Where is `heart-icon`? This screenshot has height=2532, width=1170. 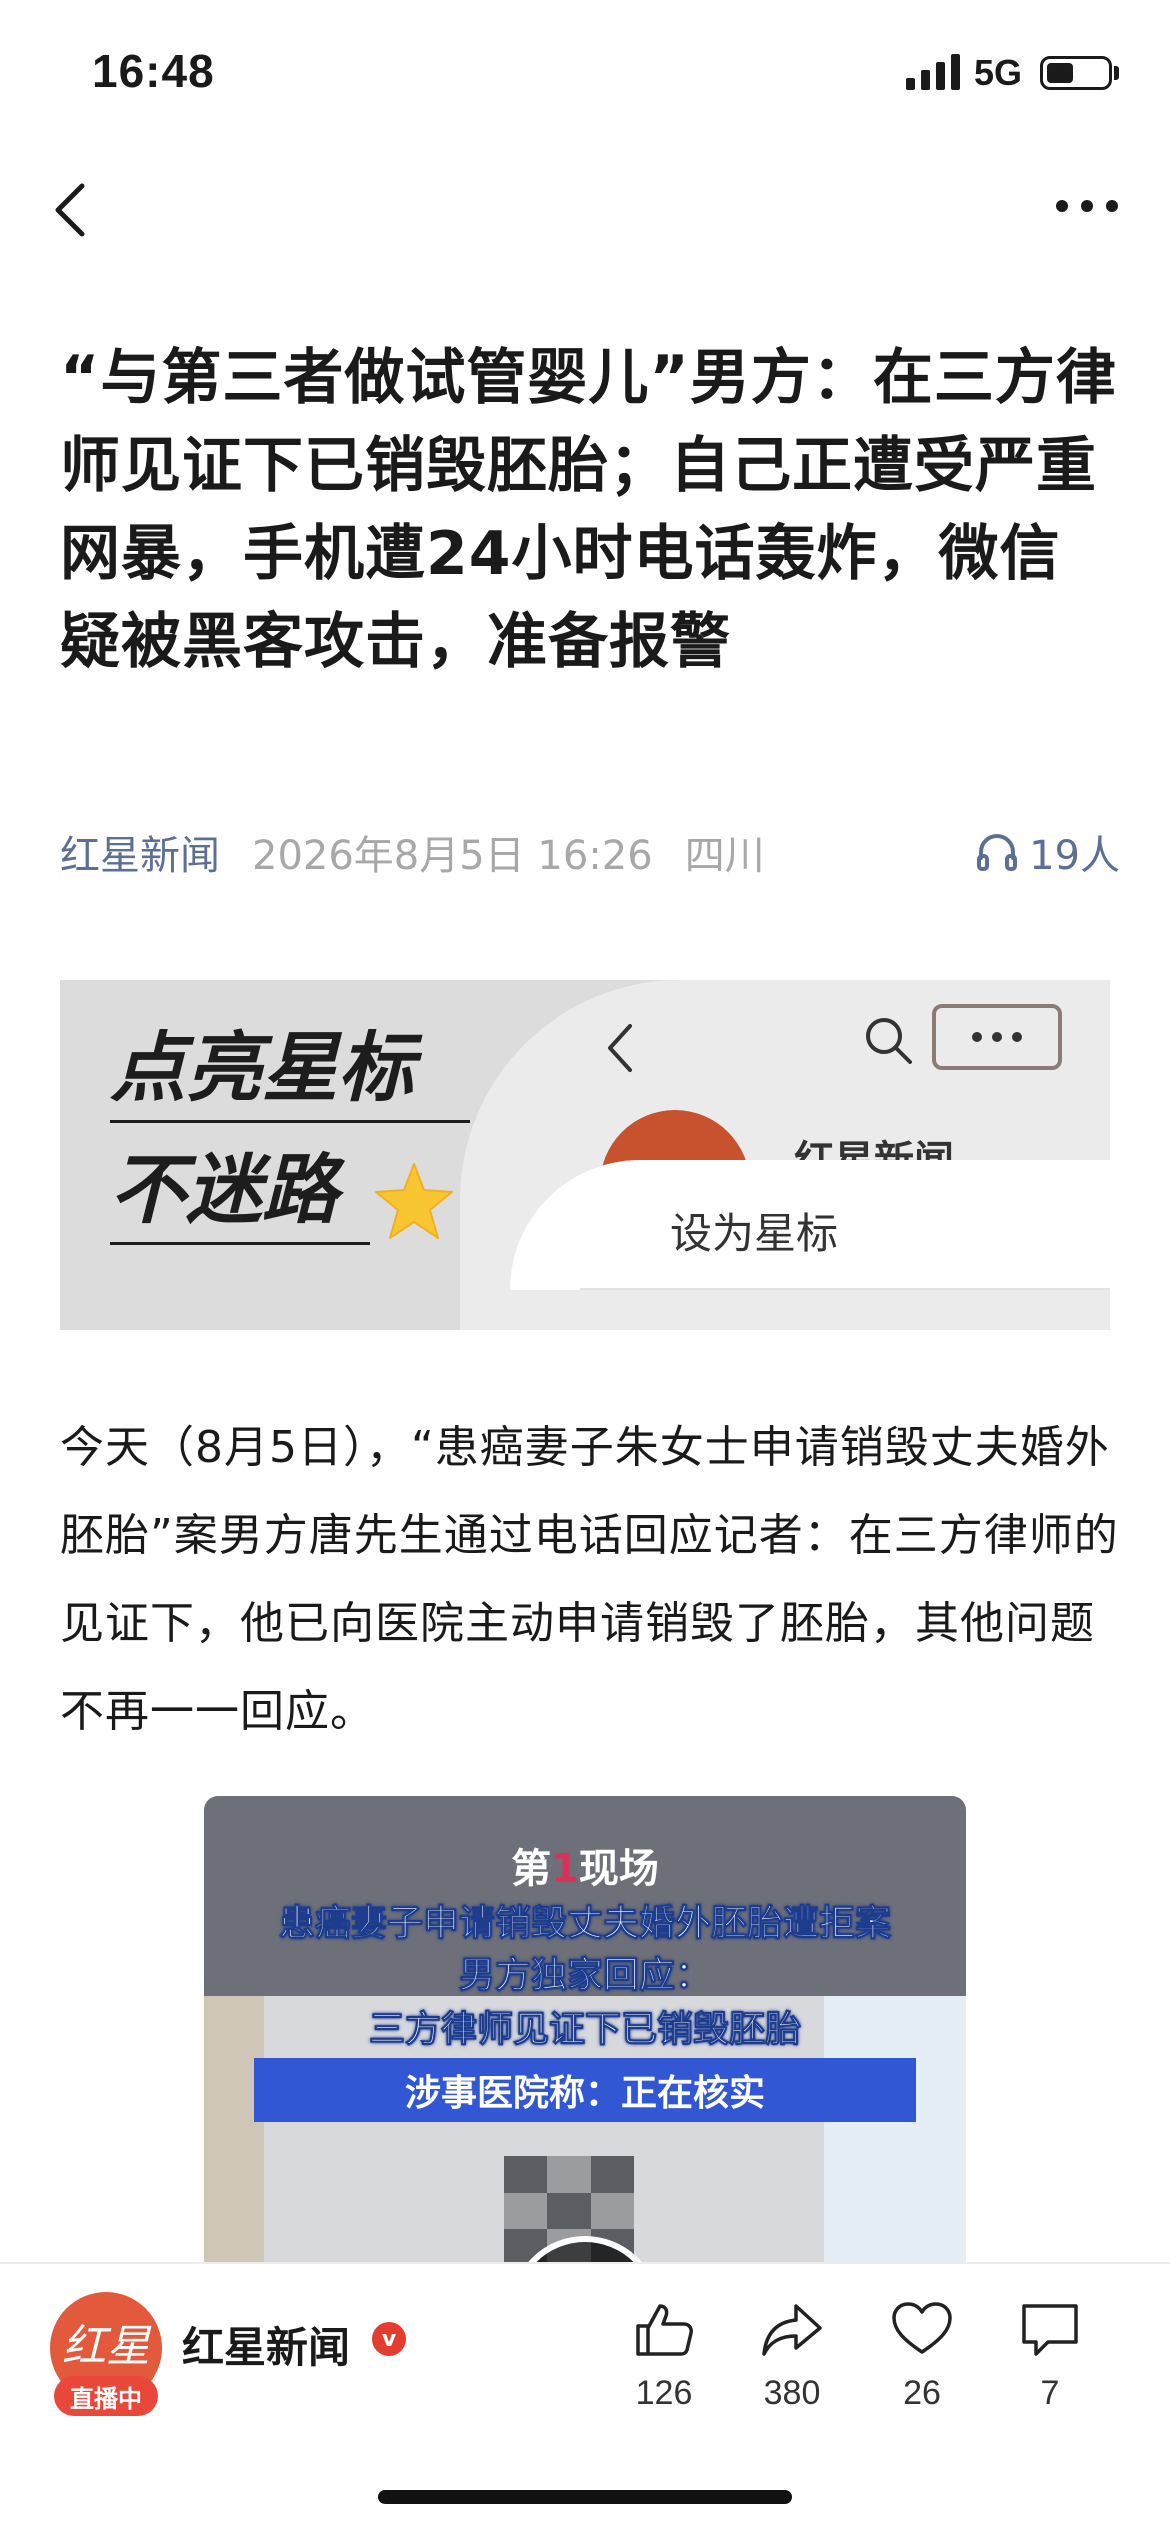
heart-icon is located at coordinates (922, 2328).